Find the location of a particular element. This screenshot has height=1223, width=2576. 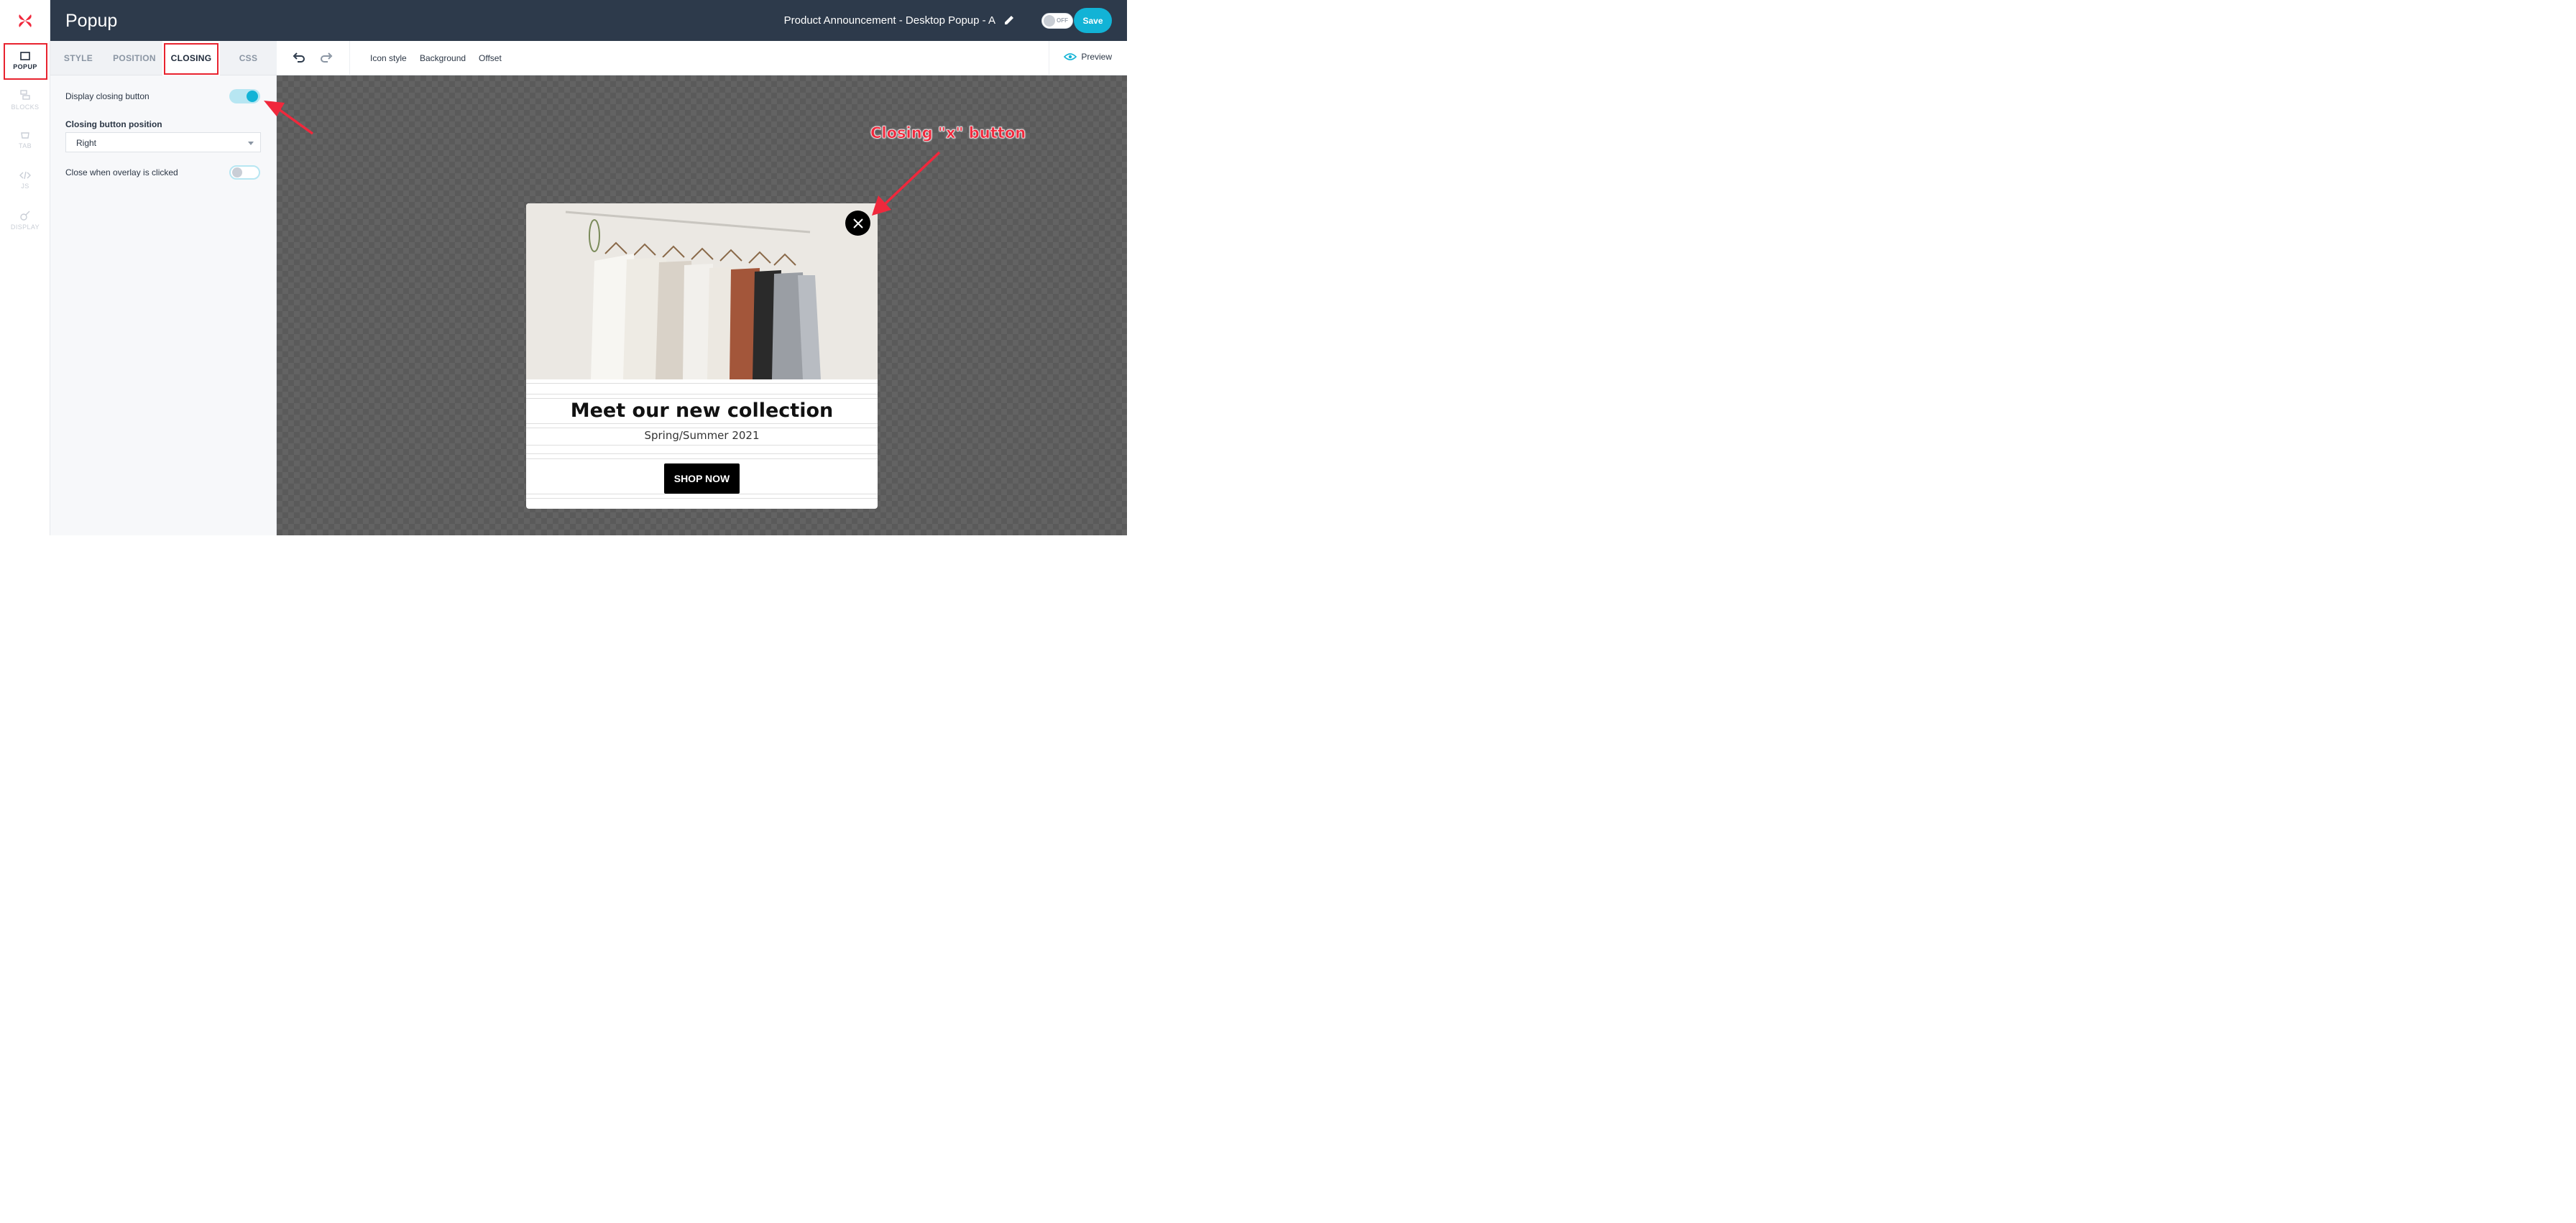

redo-icon is located at coordinates (326, 58).